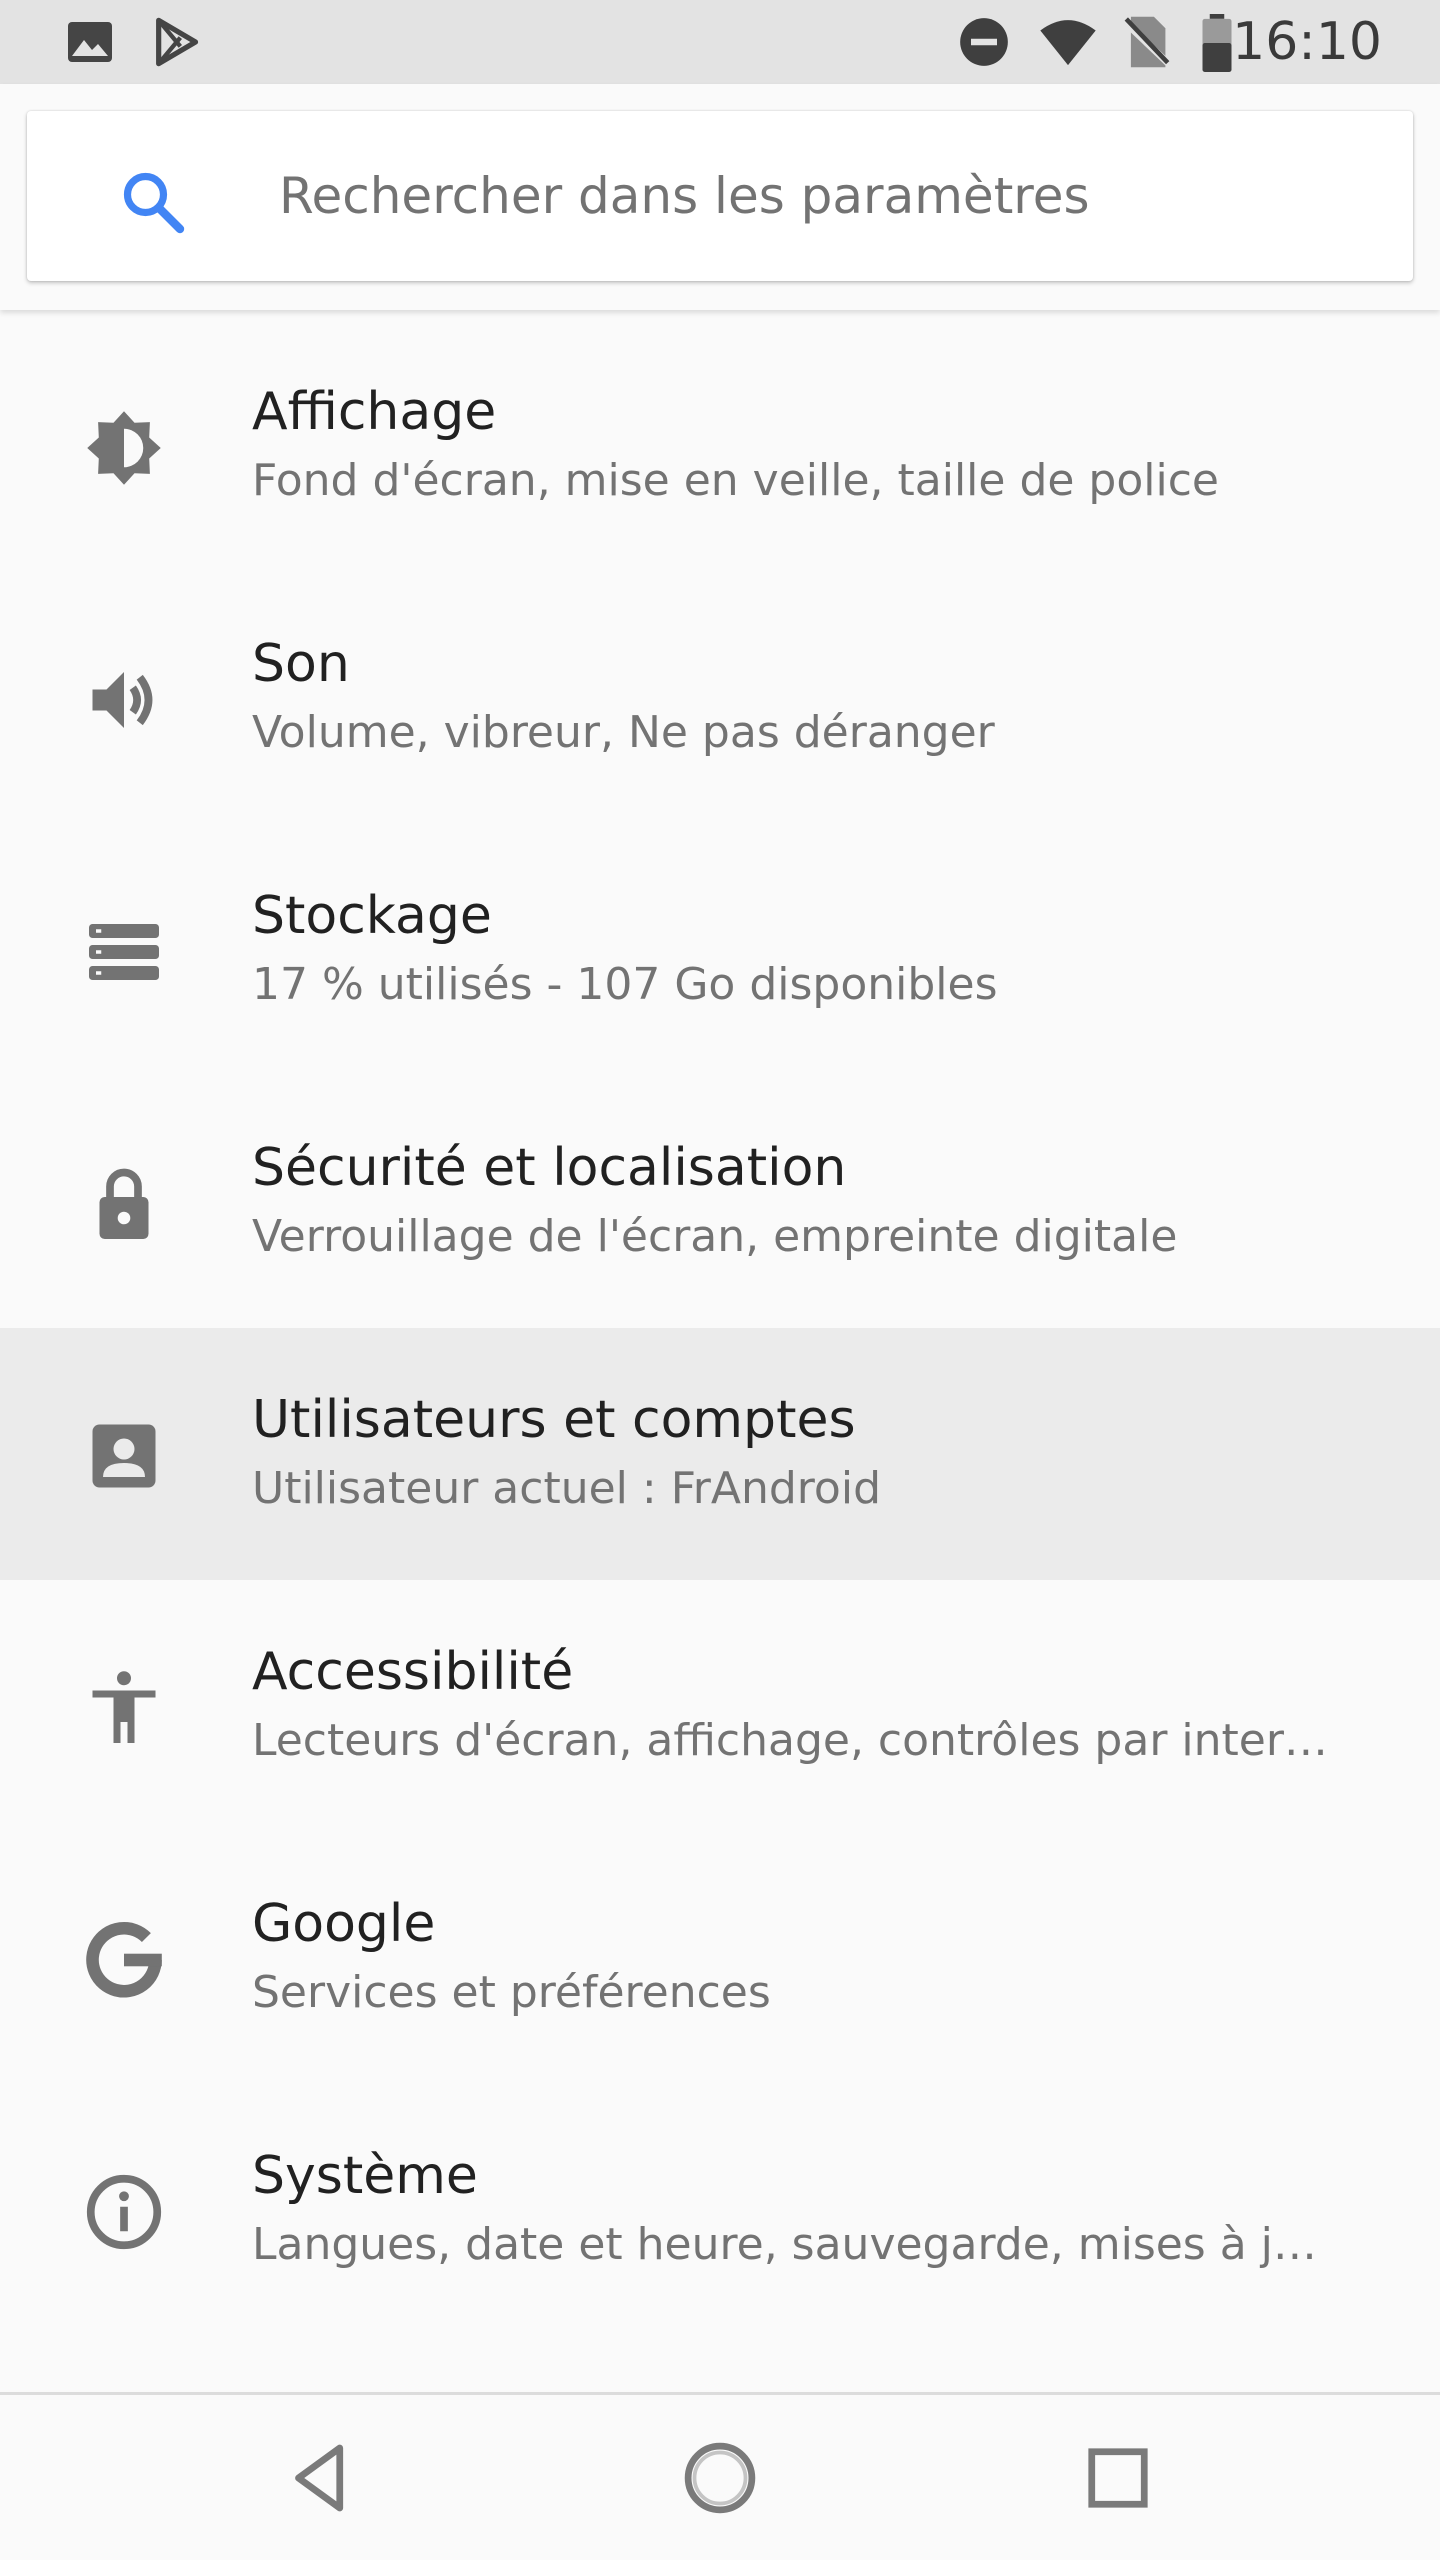 This screenshot has height=2560, width=1440. Describe the element at coordinates (372, 916) in the screenshot. I see `settings-item-title: Stockage` at that location.